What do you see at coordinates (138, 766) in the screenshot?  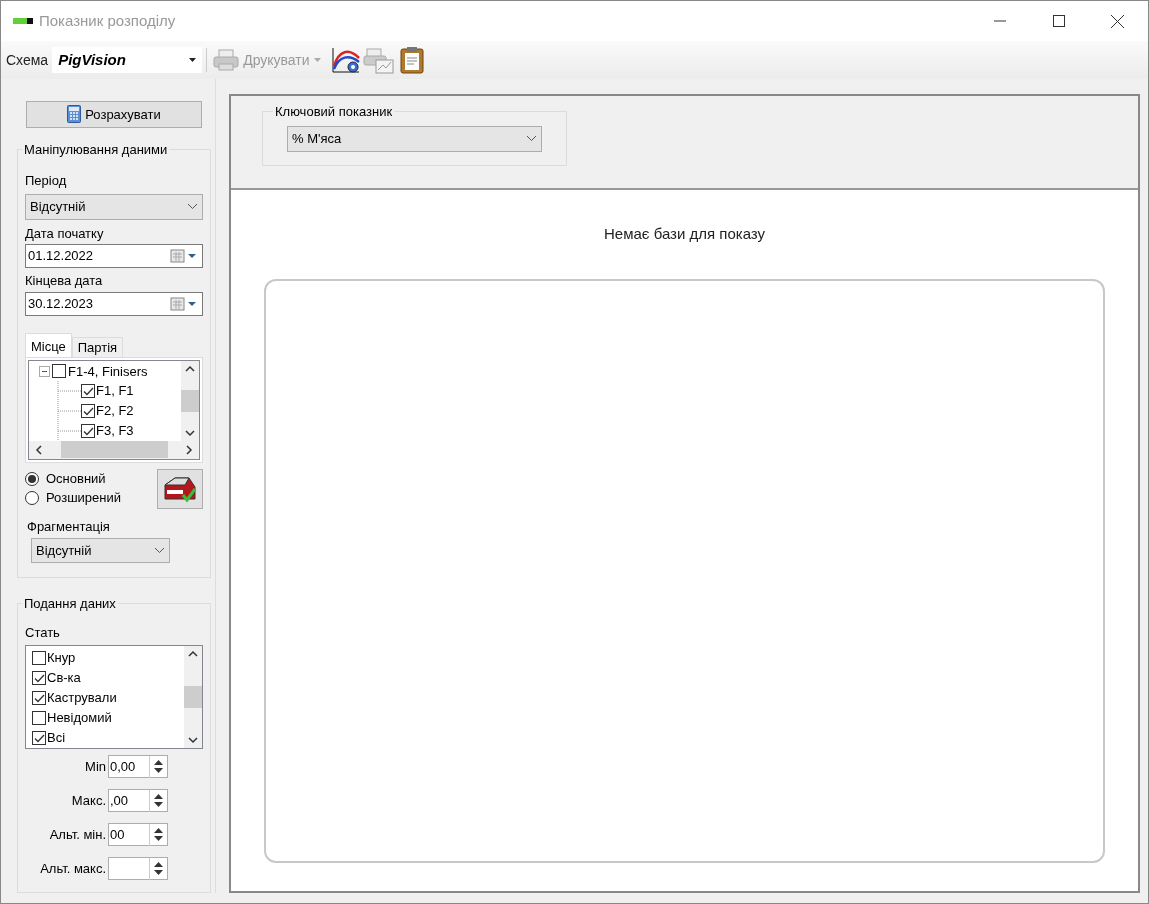 I see `number-field: 0,00` at bounding box center [138, 766].